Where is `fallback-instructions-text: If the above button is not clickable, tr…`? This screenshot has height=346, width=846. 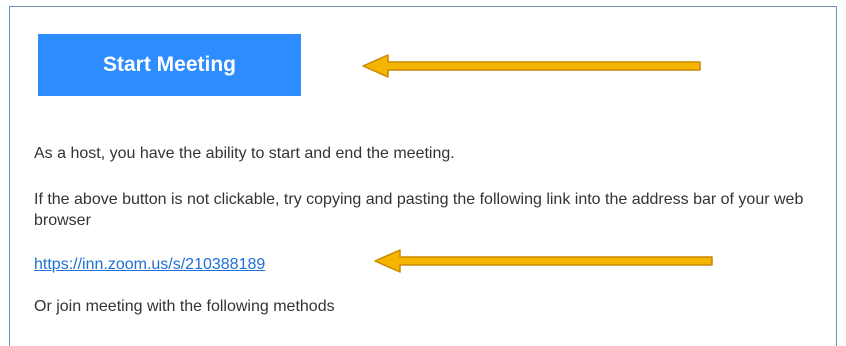 fallback-instructions-text: If the above button is not clickable, tr… is located at coordinates (419, 210).